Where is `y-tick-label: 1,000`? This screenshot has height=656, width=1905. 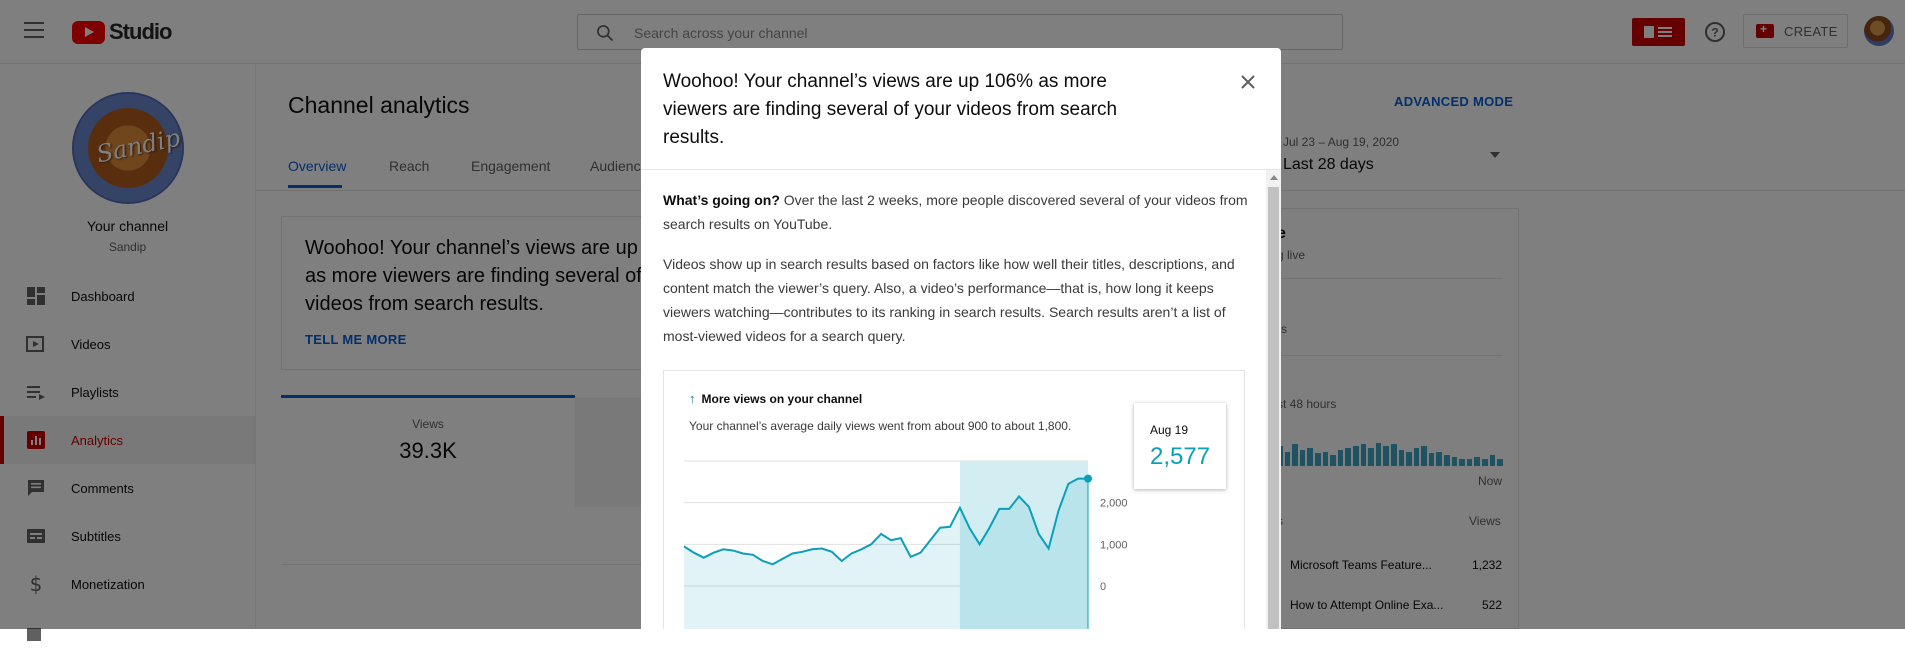 y-tick-label: 1,000 is located at coordinates (1114, 545).